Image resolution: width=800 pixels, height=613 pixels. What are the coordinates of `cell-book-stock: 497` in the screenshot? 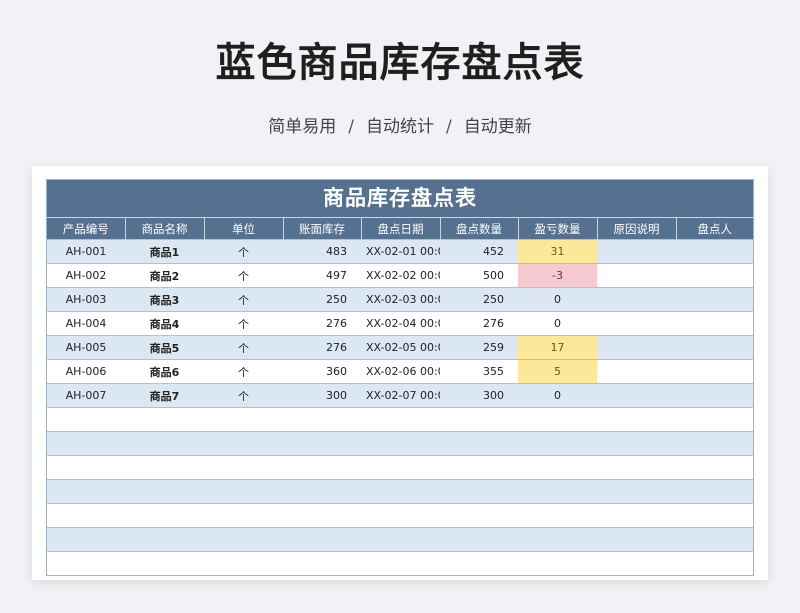 It's located at (322, 275).